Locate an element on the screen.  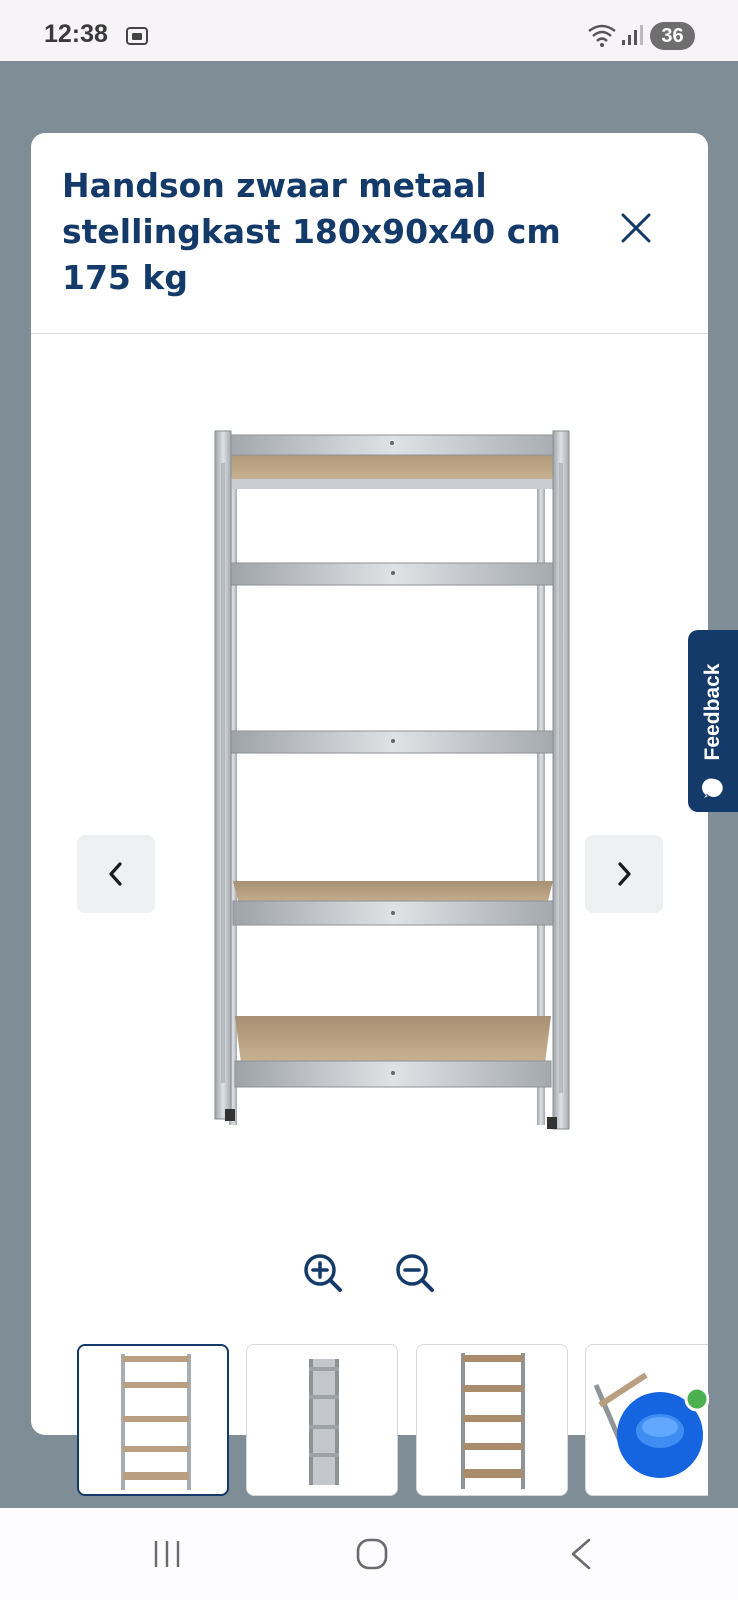
feedback-tab: Feedback is located at coordinates (713, 721).